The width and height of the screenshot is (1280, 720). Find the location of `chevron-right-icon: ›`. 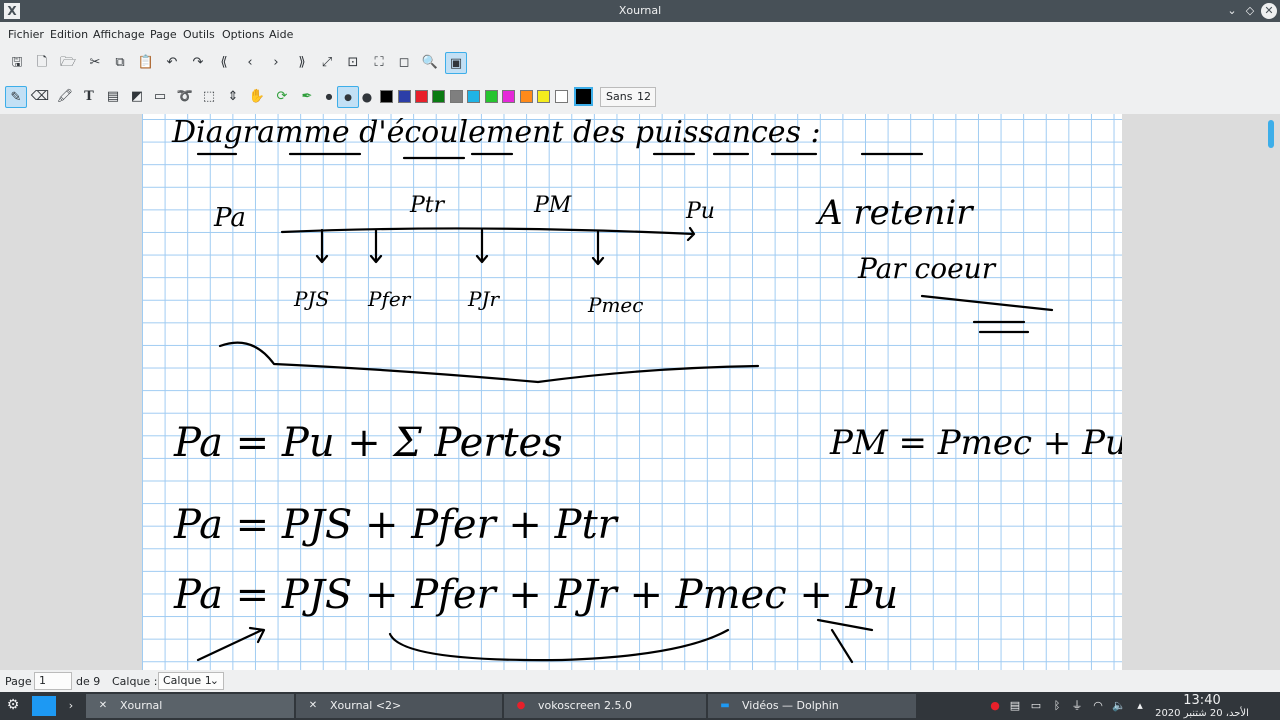

chevron-right-icon: › is located at coordinates (71, 706).